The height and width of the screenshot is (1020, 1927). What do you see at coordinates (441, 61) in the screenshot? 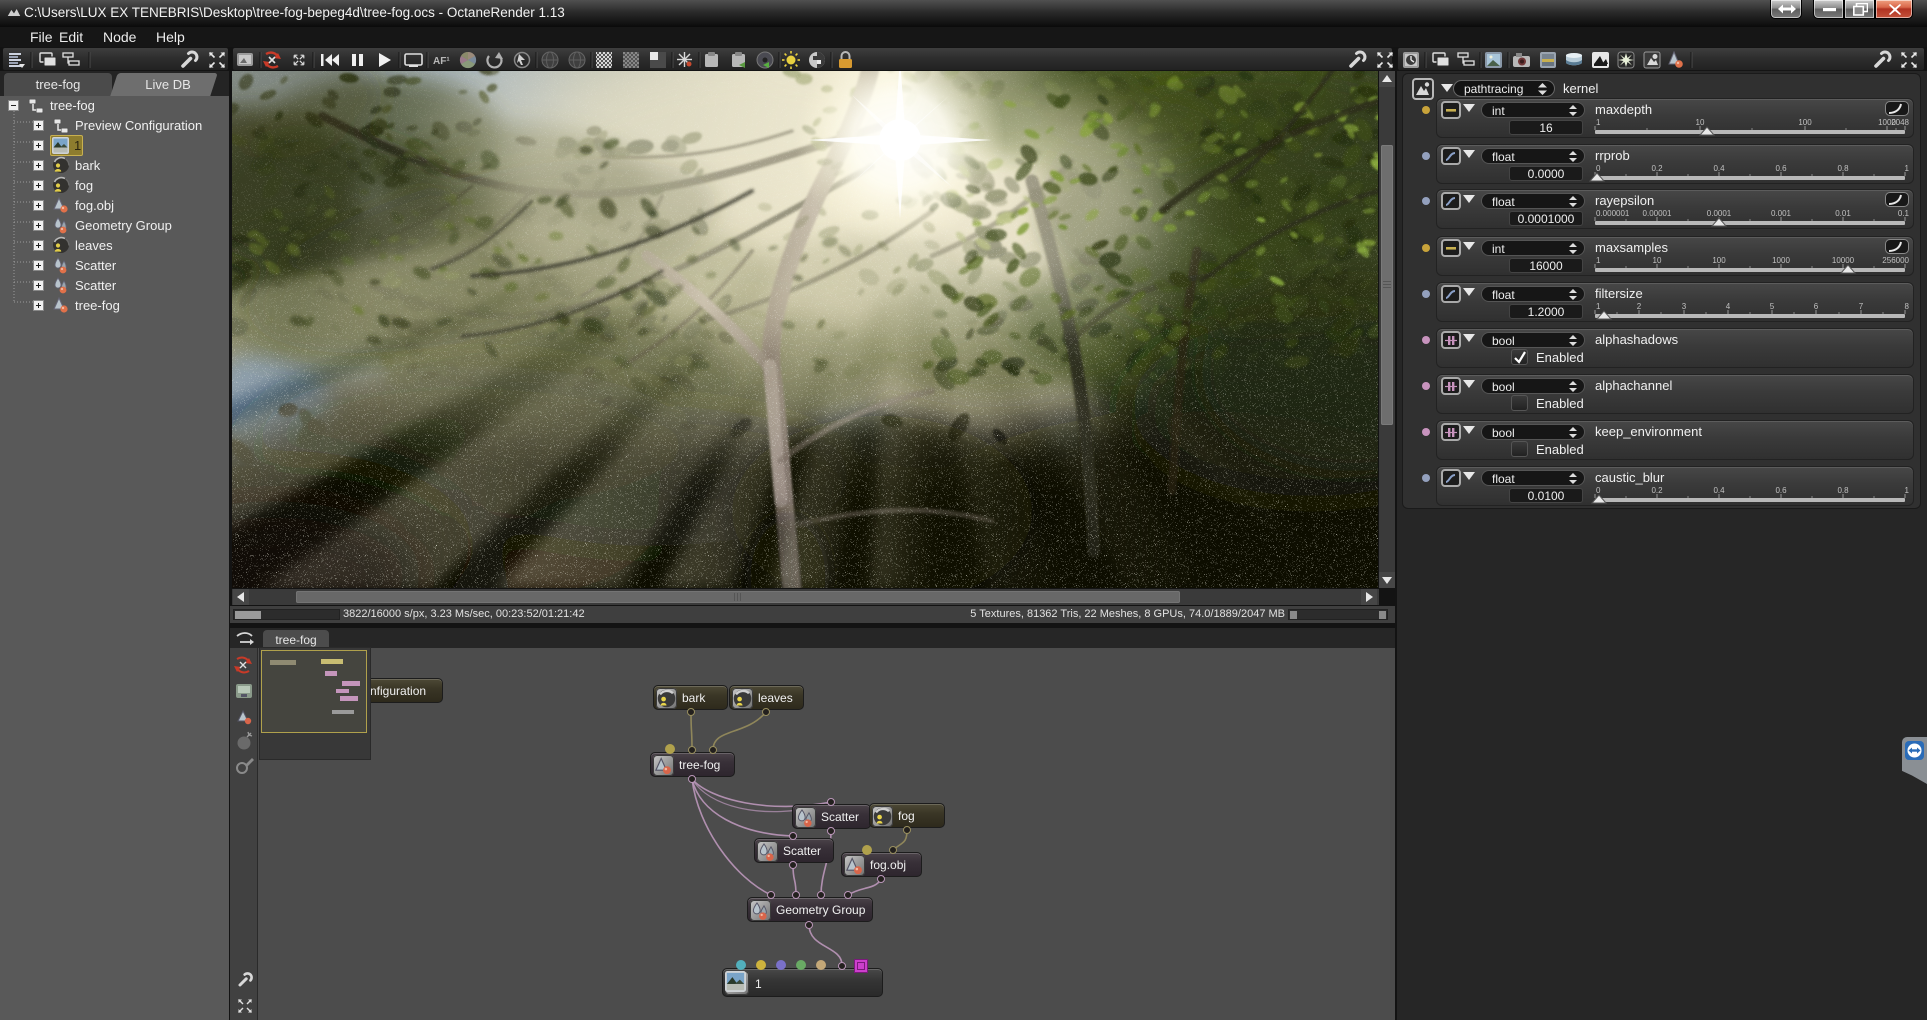
I see `svg-text: AF¹` at bounding box center [441, 61].